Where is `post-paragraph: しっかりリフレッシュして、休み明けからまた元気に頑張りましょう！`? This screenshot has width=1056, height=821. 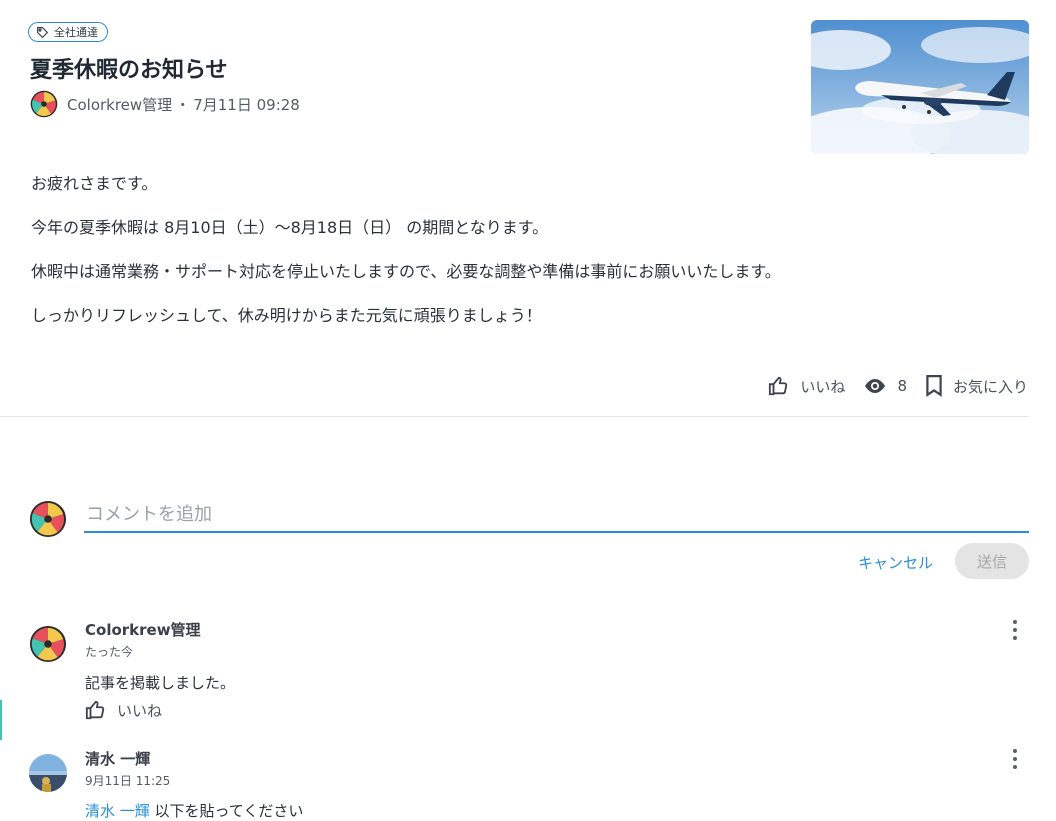 post-paragraph: しっかりリフレッシュして、休み明けからまた元気に頑張りましょう！ is located at coordinates (286, 315).